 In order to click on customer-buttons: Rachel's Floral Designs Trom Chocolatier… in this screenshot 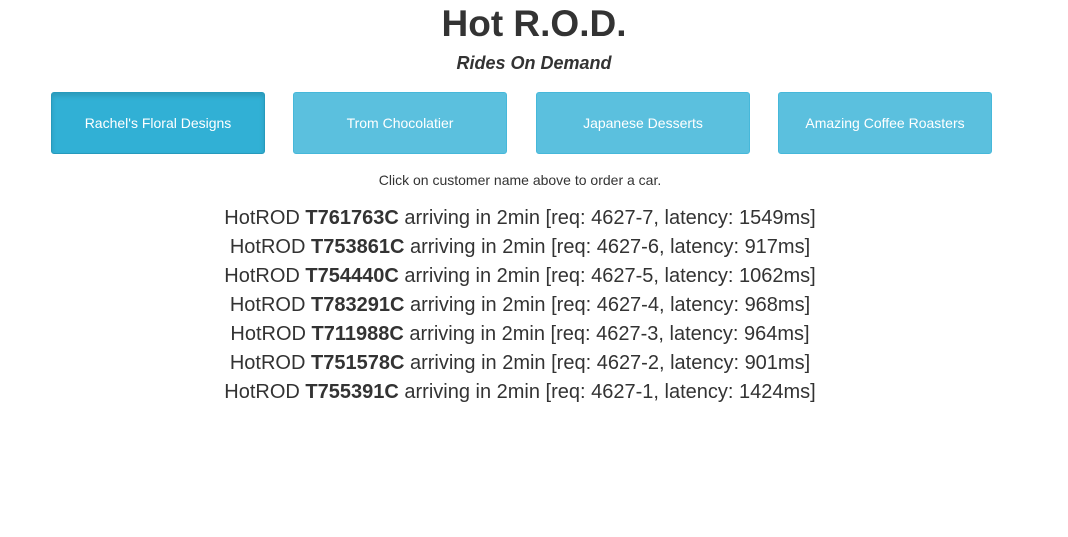, I will do `click(521, 123)`.